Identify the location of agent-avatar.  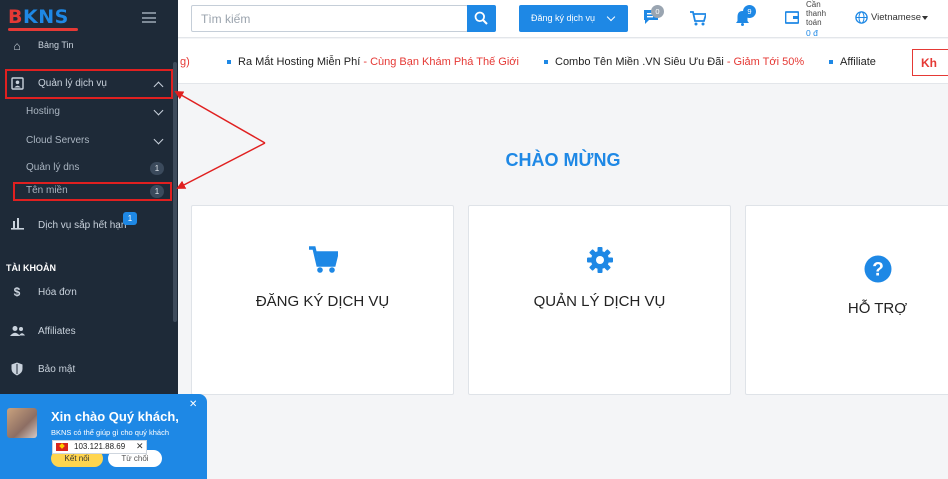
(22, 423).